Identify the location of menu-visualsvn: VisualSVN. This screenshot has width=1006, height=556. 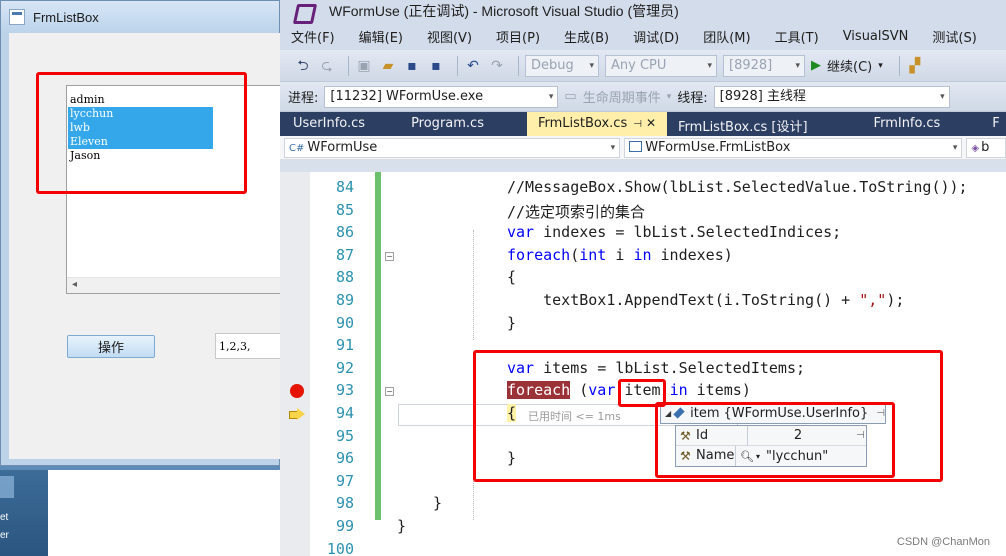
(876, 36).